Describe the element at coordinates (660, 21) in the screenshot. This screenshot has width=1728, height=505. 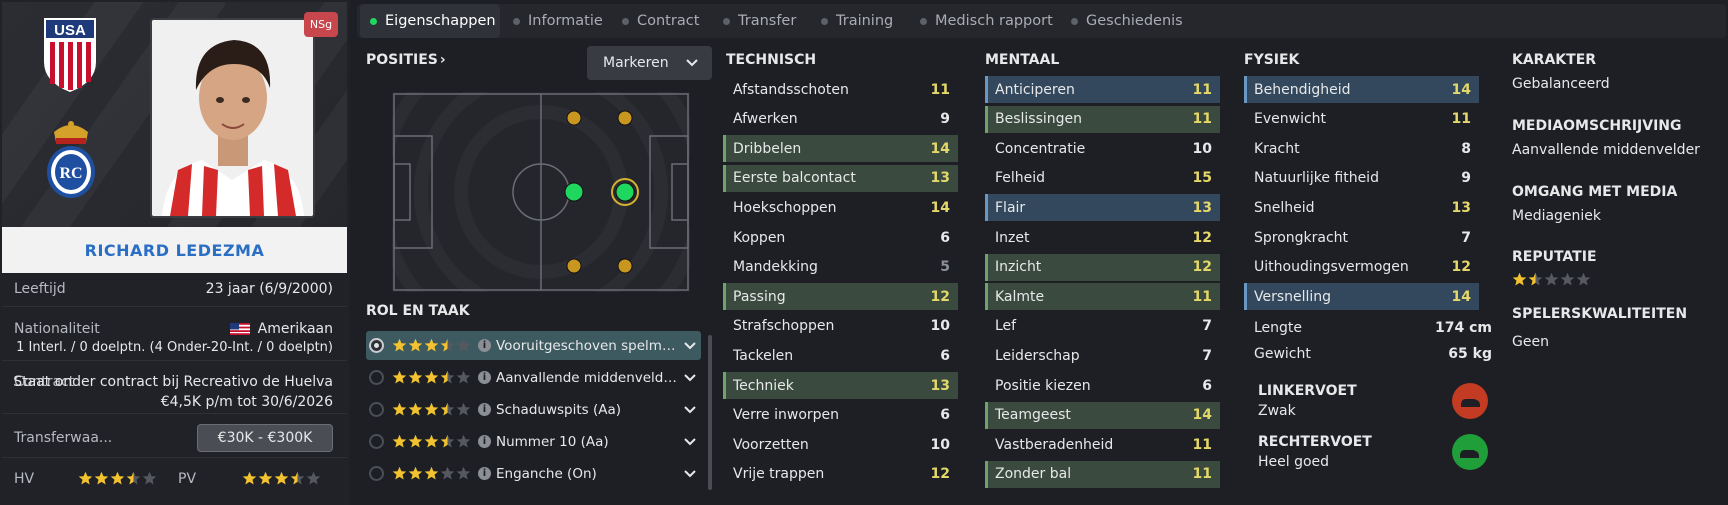
I see `tab-contract: Contract` at that location.